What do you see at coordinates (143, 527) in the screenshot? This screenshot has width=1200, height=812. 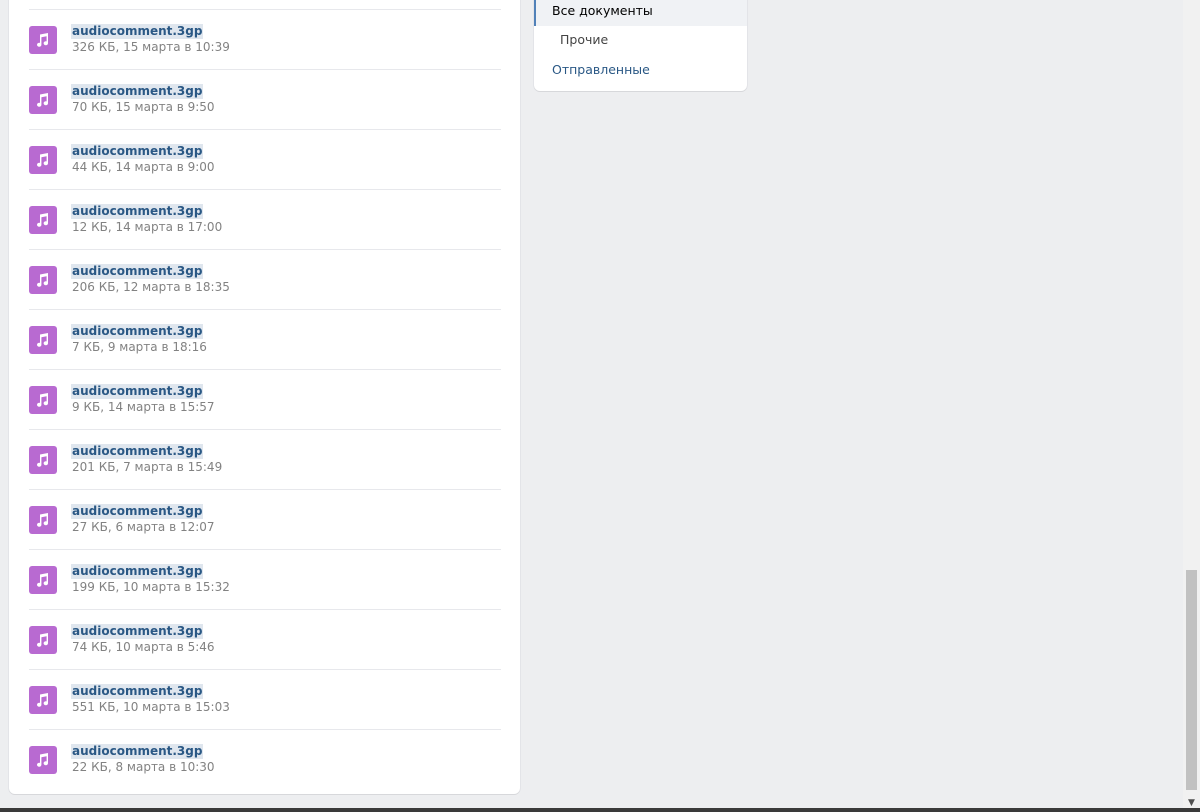 I see `document-meta: 27 КБ, 6 марта в 12:07` at bounding box center [143, 527].